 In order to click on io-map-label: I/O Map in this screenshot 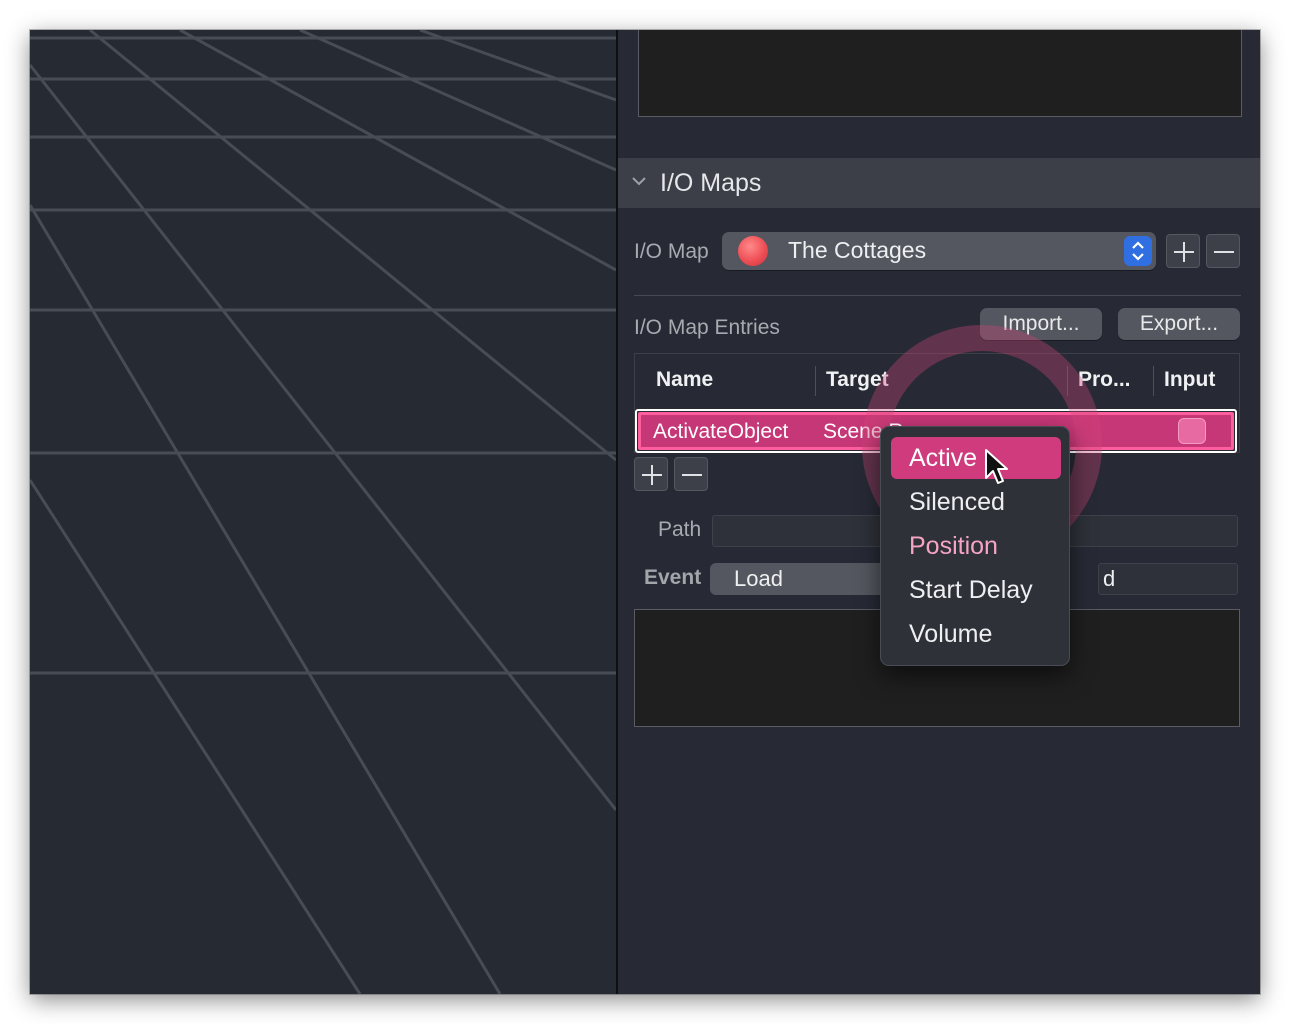, I will do `click(671, 251)`.